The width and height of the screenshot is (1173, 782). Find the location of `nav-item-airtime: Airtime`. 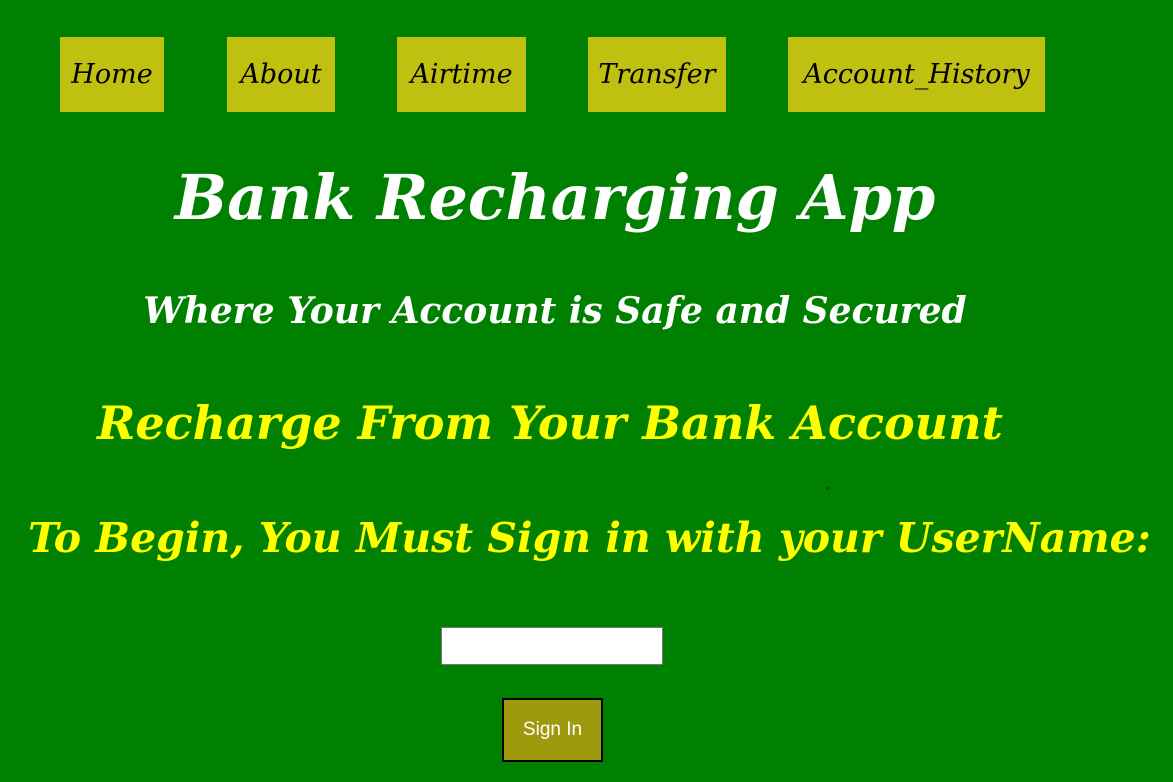

nav-item-airtime: Airtime is located at coordinates (461, 74).